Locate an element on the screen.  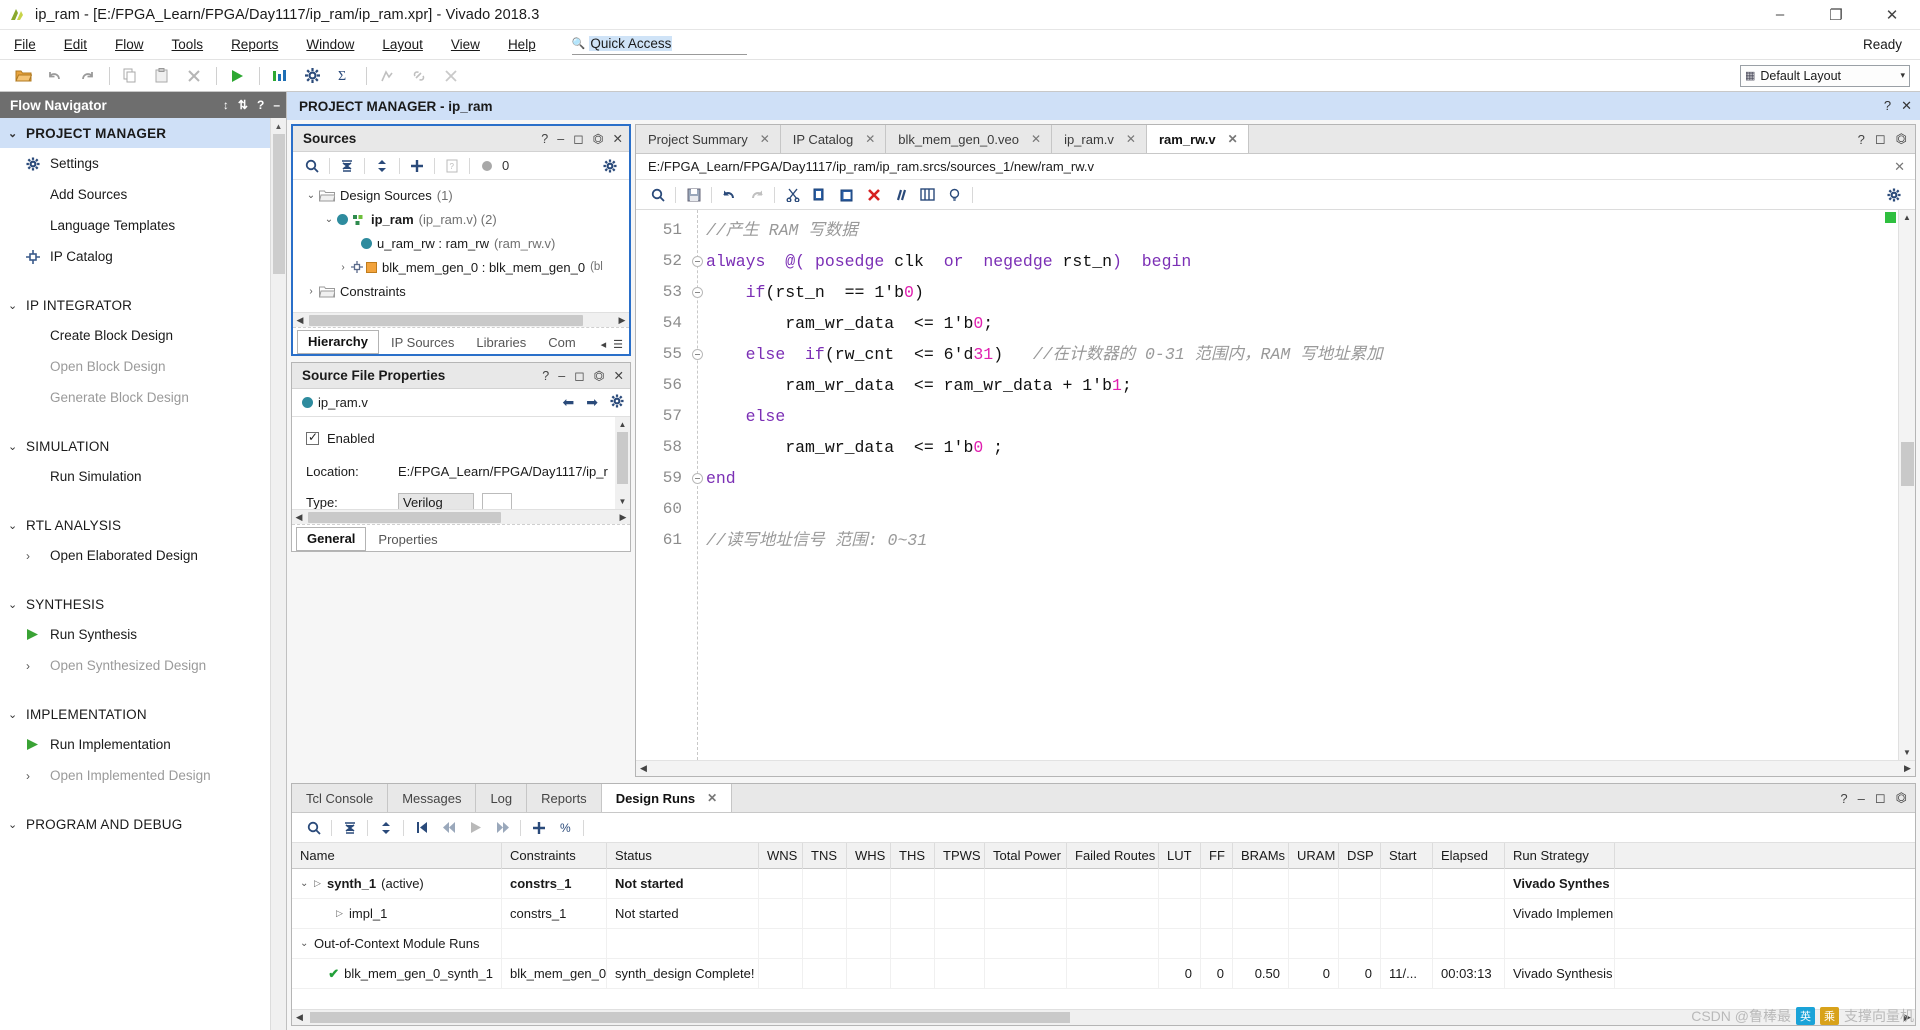
editor-tab-blk-mem-gen-0-veo: blk_mem_gen_0.veo ✕ is located at coordinates (969, 139).